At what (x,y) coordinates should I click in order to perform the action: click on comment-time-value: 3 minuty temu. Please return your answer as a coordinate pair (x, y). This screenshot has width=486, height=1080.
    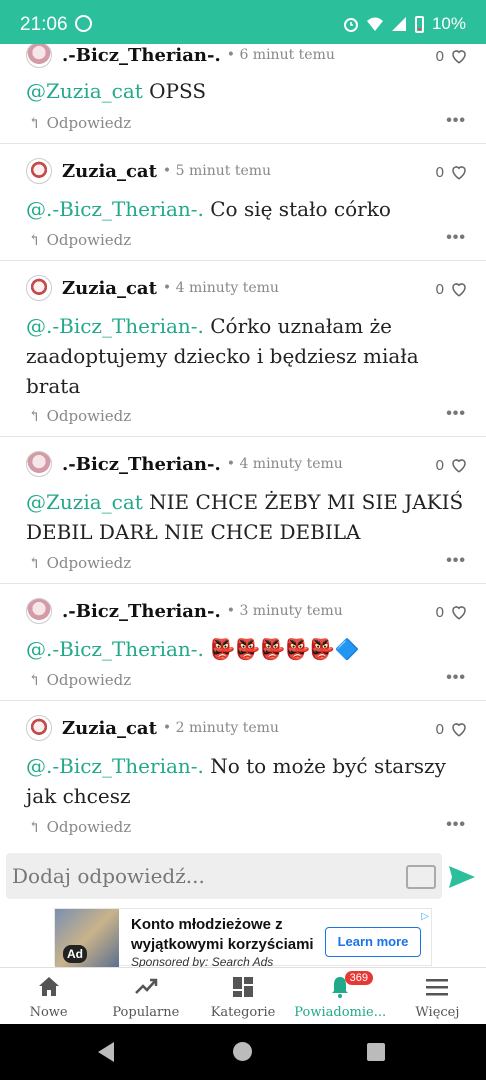
    Looking at the image, I should click on (291, 611).